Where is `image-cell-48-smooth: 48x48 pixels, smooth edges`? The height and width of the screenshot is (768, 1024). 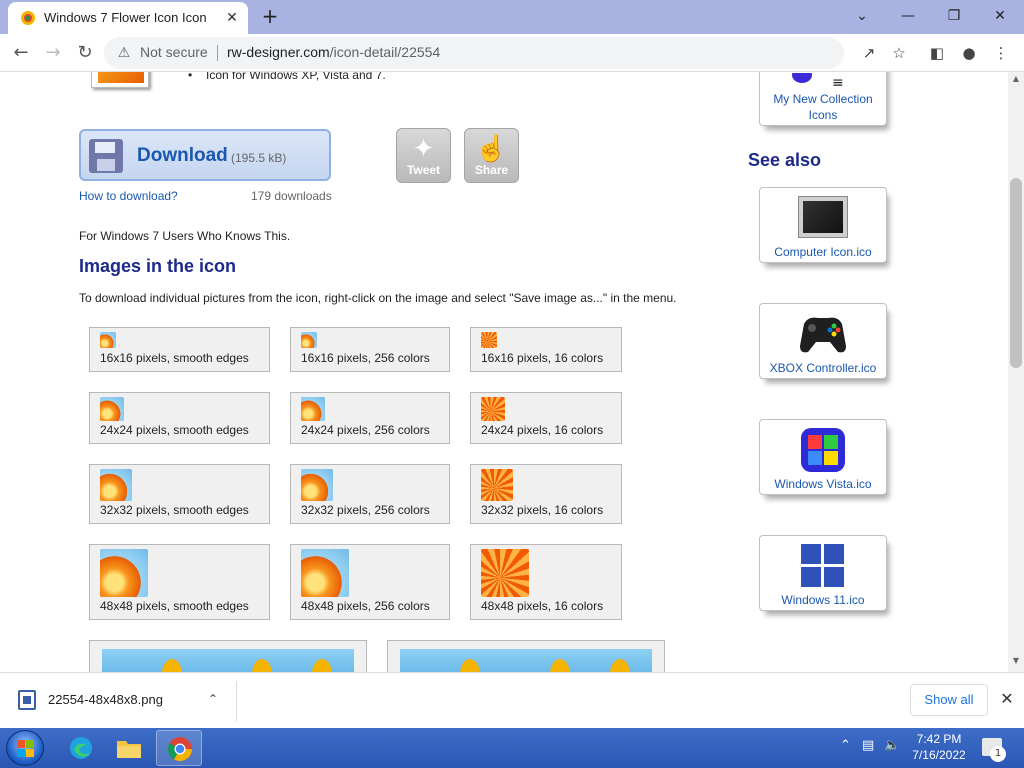
image-cell-48-smooth: 48x48 pixels, smooth edges is located at coordinates (179, 582).